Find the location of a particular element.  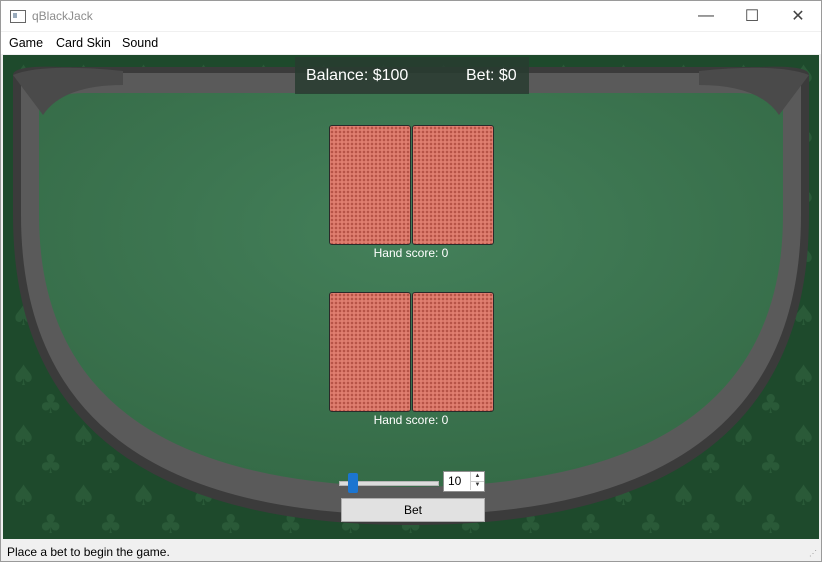

bet-spinbox: 10 ▲ ▼ is located at coordinates (464, 481).